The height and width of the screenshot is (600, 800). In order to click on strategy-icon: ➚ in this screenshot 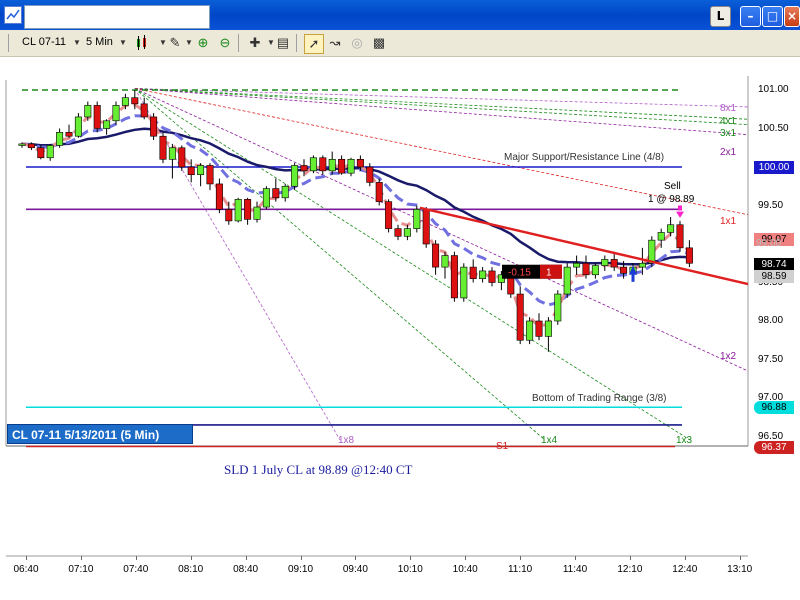, I will do `click(314, 44)`.